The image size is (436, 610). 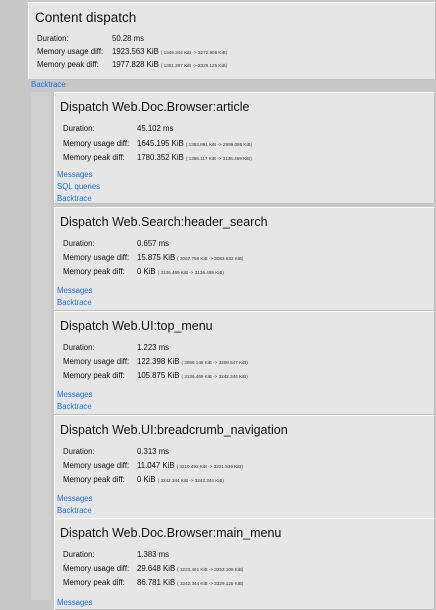 I want to click on memory-peak-value: 0 KiB( 3136.469 KiB -> 3136.469 KiB), so click(x=180, y=271).